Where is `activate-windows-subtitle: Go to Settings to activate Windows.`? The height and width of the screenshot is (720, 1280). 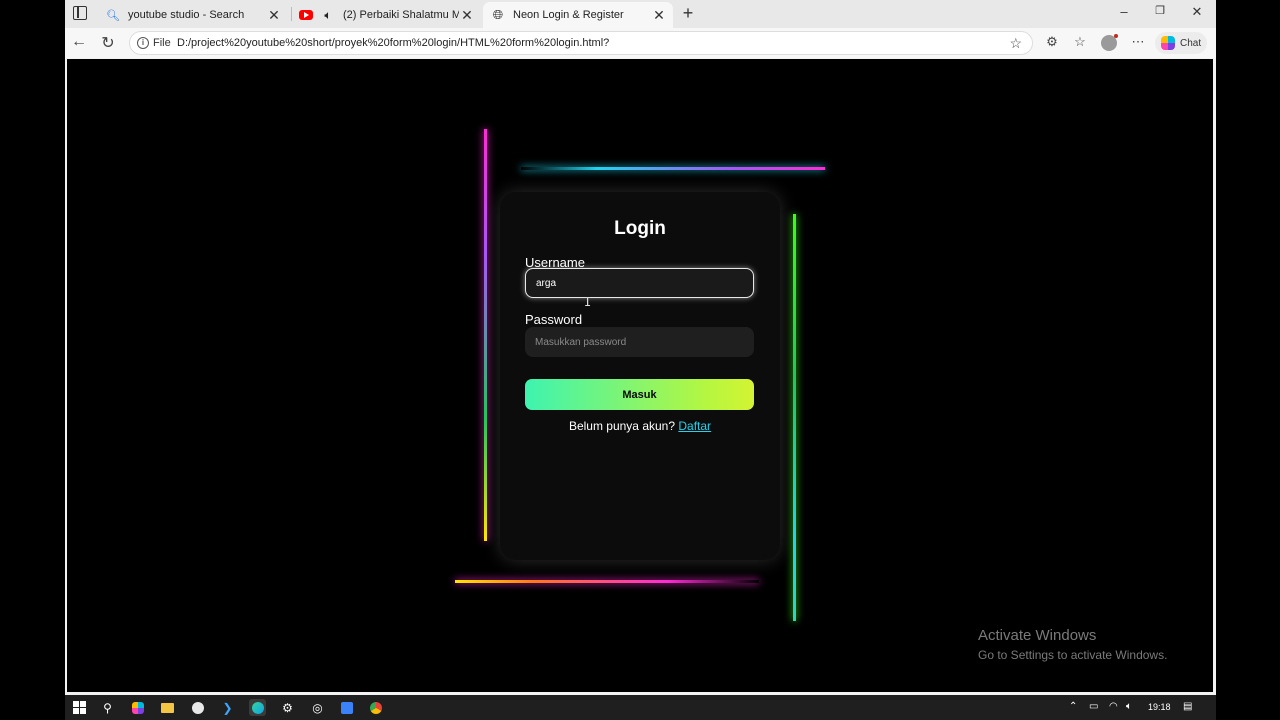 activate-windows-subtitle: Go to Settings to activate Windows. is located at coordinates (1073, 655).